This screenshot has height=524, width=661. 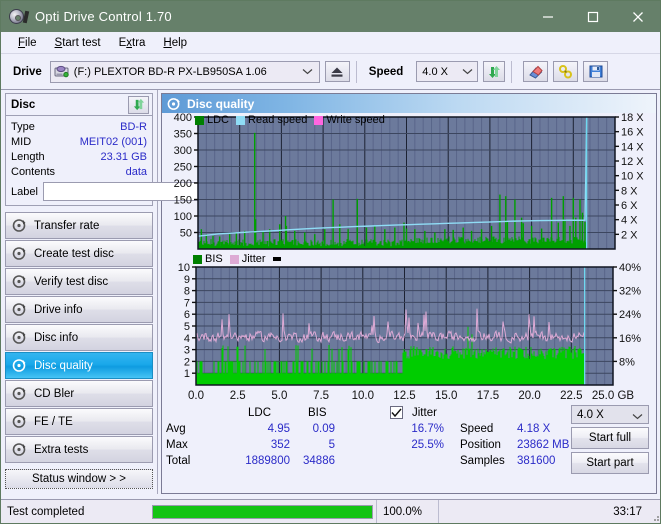 I want to click on svg-text: 15.0, so click(x=446, y=396).